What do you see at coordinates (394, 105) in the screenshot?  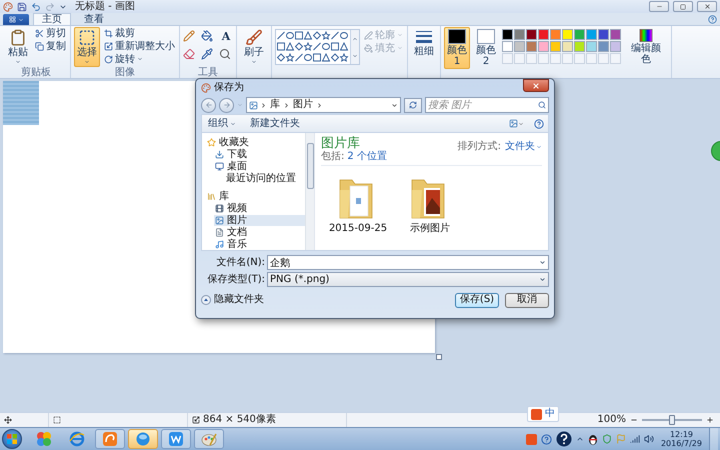 I see `address-dropdown-icon` at bounding box center [394, 105].